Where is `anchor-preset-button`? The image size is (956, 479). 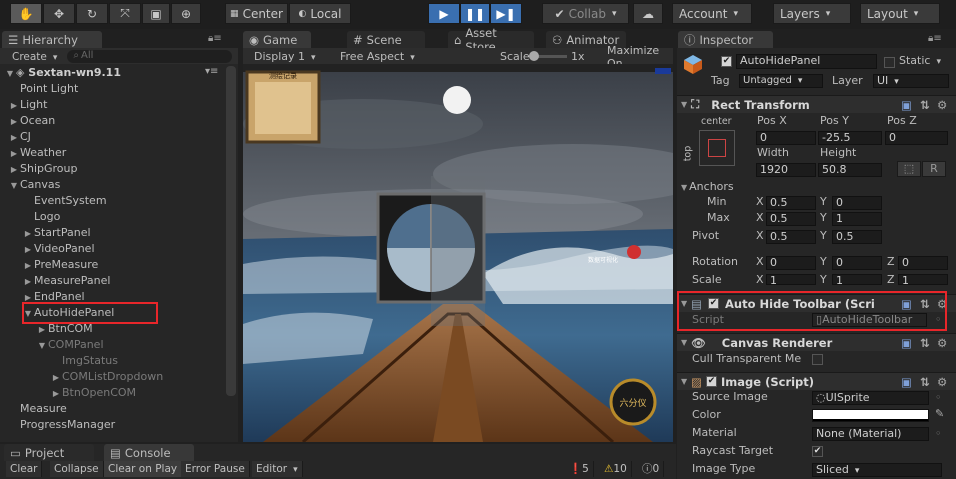
anchor-preset-button is located at coordinates (717, 148).